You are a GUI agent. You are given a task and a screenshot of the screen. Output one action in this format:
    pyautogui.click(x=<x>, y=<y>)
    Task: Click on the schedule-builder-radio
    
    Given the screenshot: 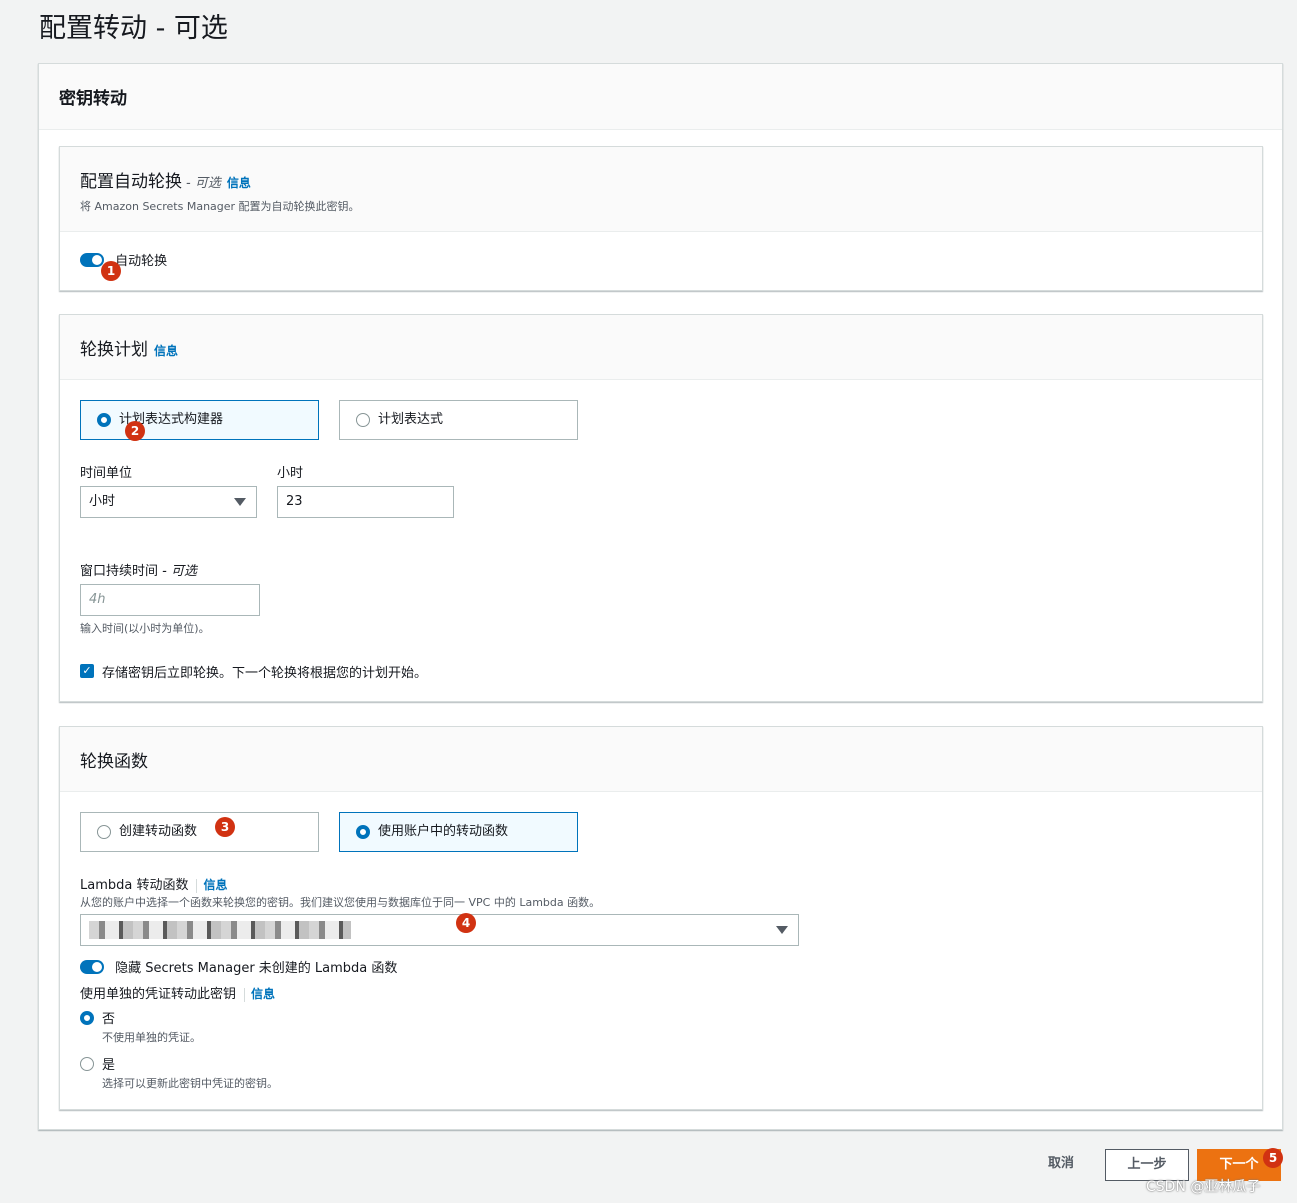 What is the action you would take?
    pyautogui.click(x=104, y=420)
    